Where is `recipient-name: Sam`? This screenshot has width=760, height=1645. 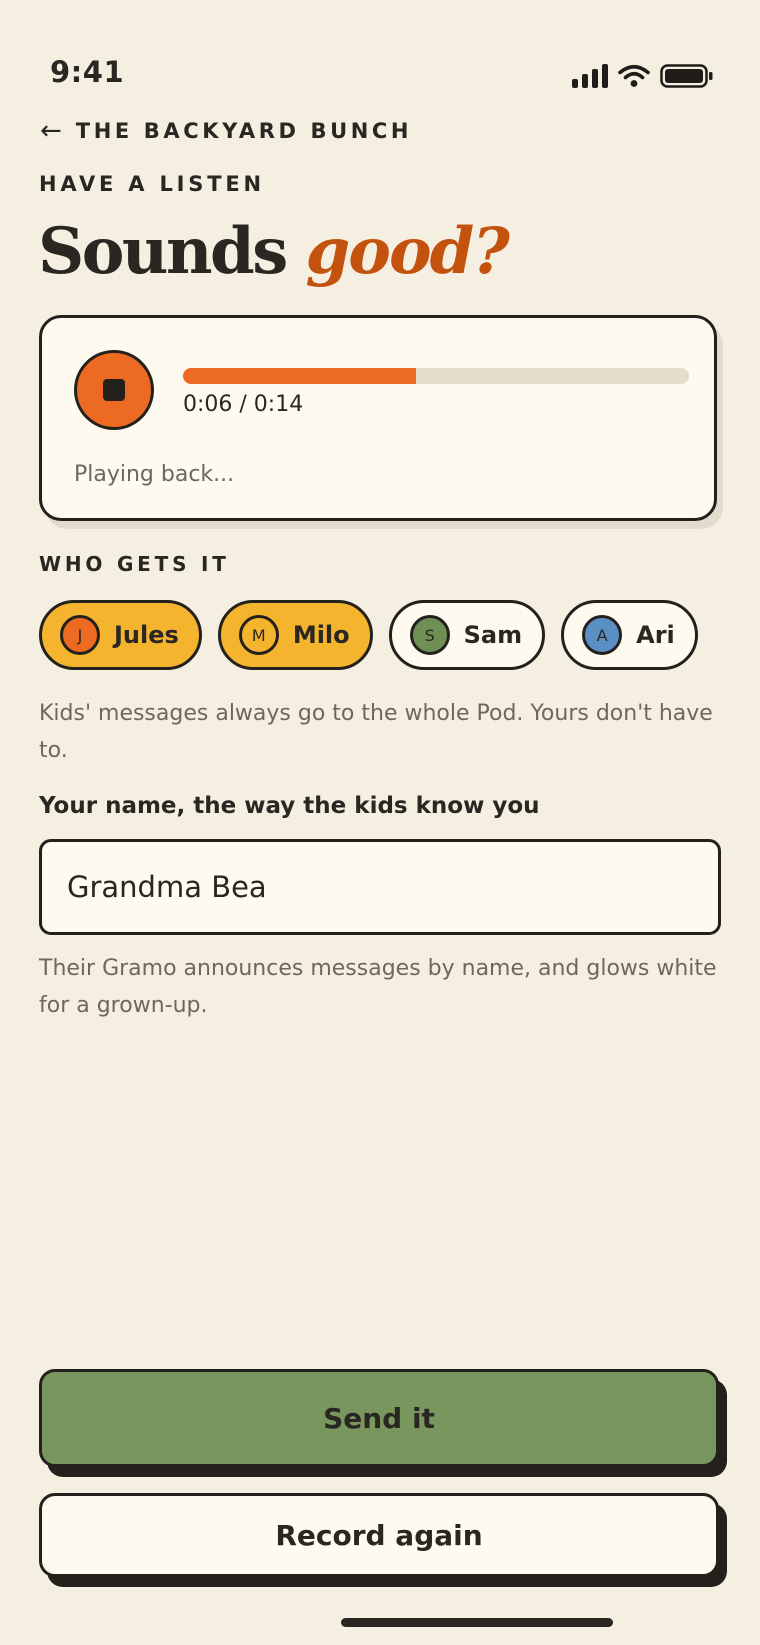 recipient-name: Sam is located at coordinates (493, 635).